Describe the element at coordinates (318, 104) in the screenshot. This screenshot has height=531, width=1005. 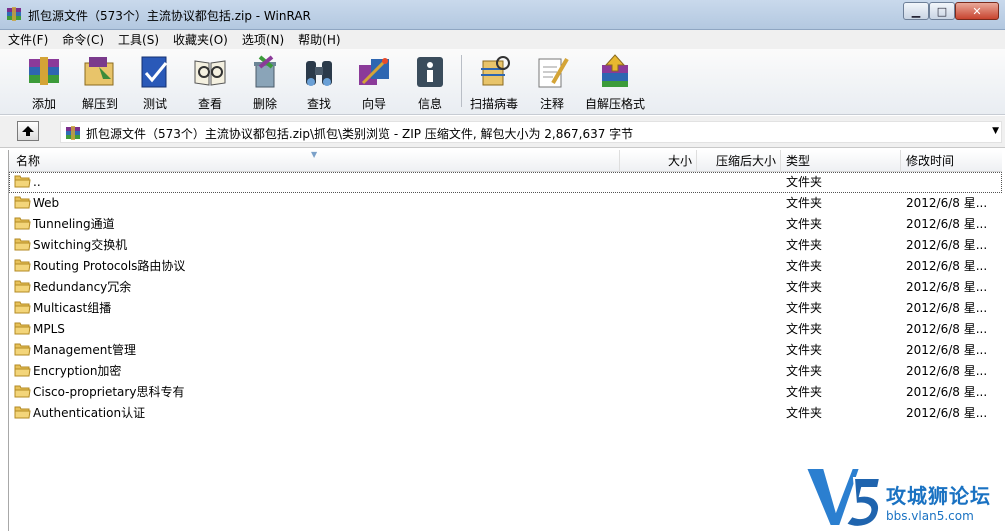
I see `find-label: 查找` at that location.